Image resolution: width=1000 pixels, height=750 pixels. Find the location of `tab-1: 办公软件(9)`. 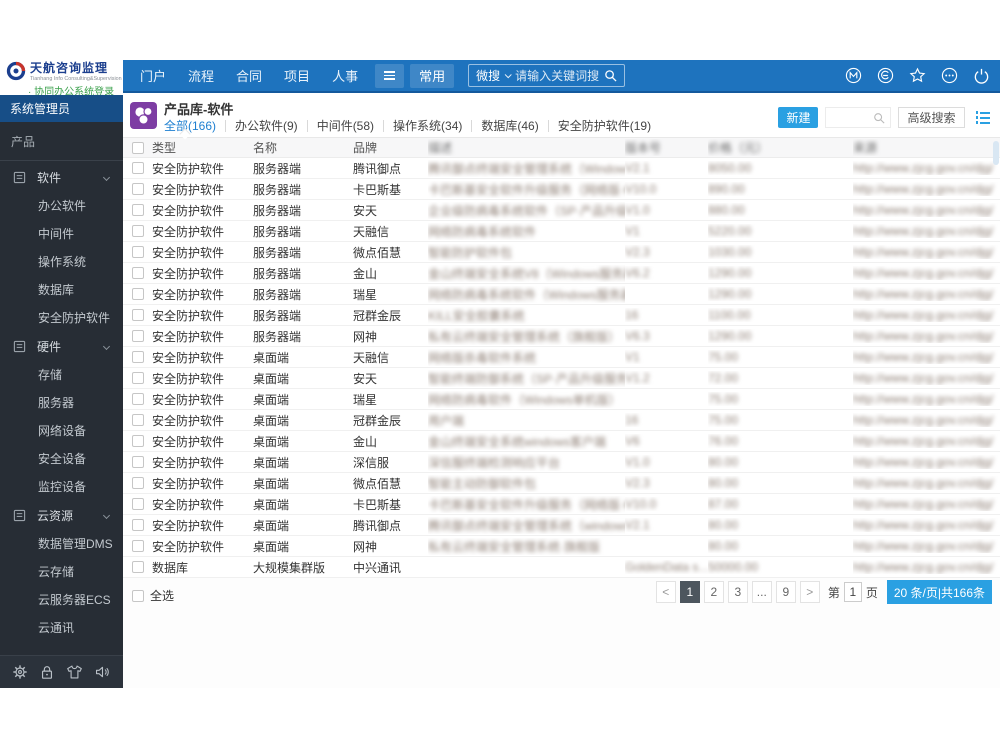

tab-1: 办公软件(9) is located at coordinates (266, 125).